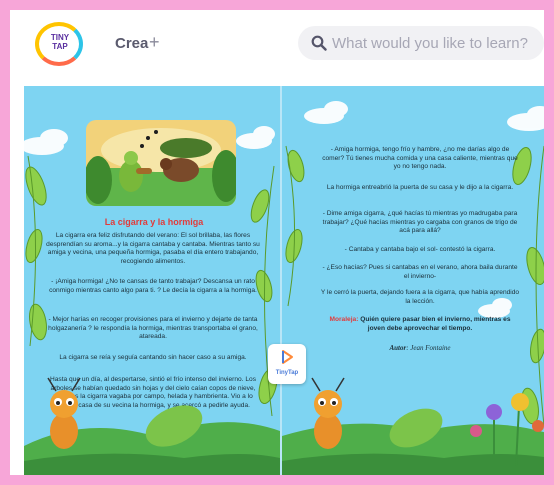 This screenshot has height=485, width=554. What do you see at coordinates (287, 357) in the screenshot?
I see `tinytap-play-icon` at bounding box center [287, 357].